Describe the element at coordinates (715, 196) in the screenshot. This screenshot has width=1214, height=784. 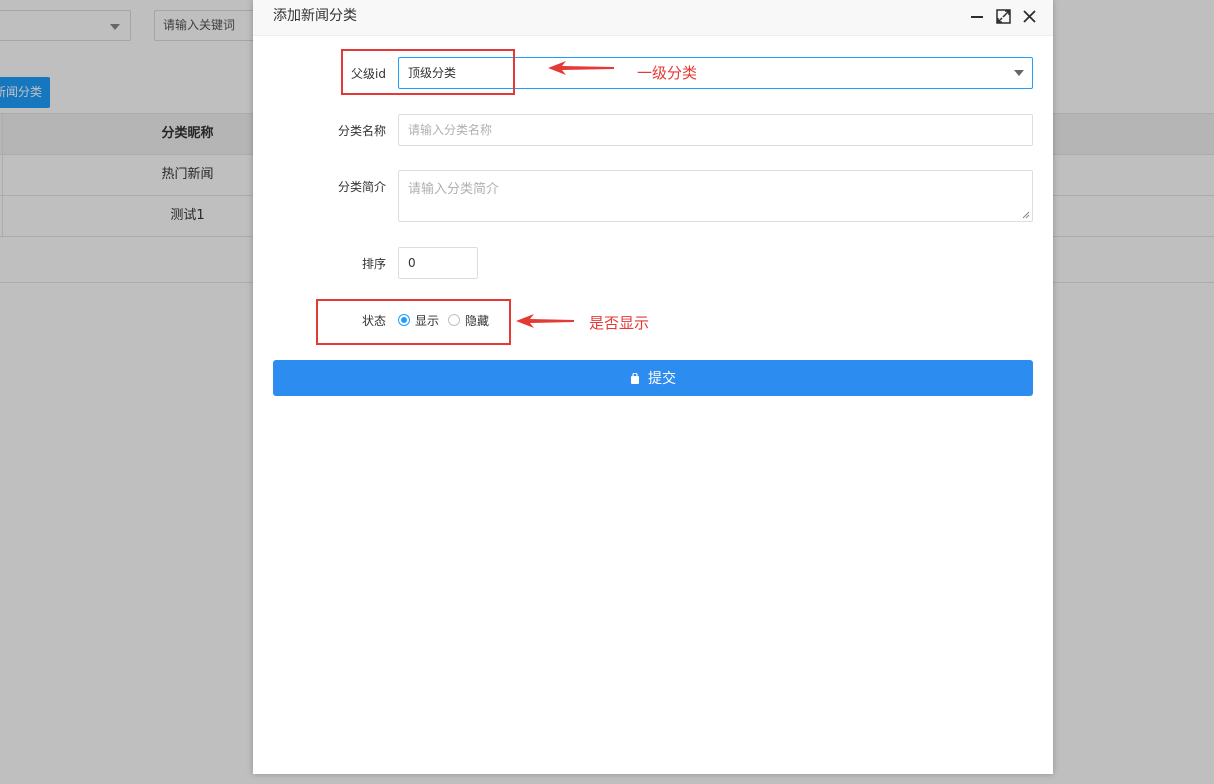
I see `category-desc-textarea: 请输入分类简介` at that location.